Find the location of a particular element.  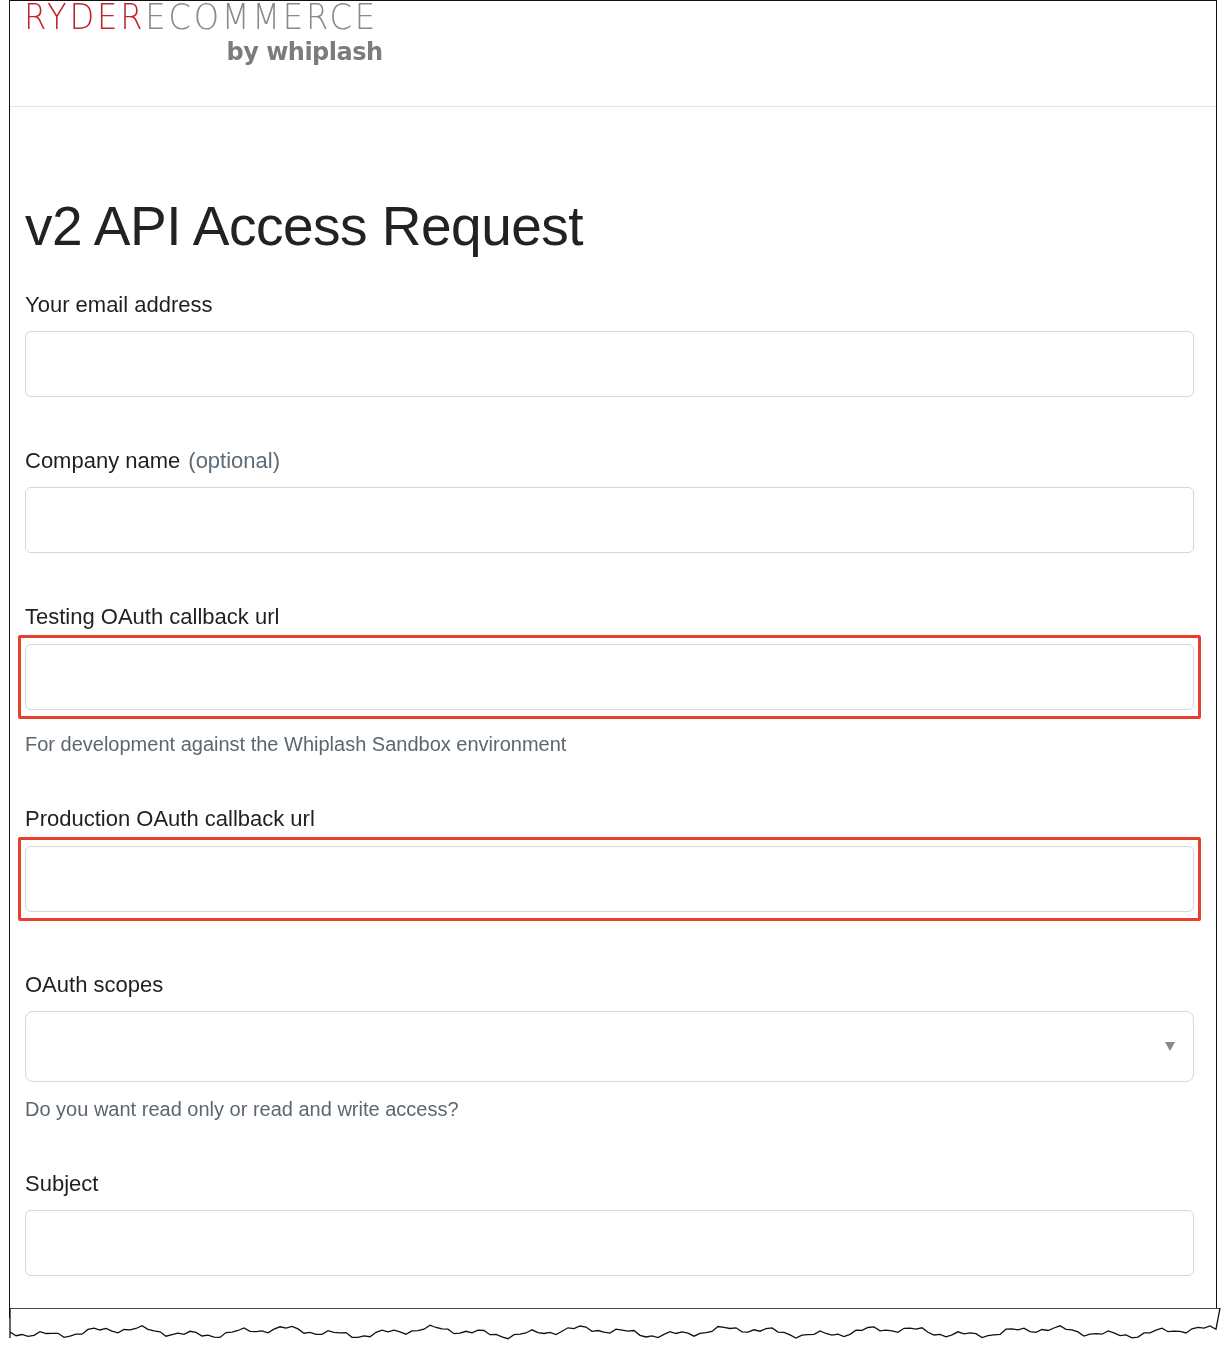

optional-note: (optional) is located at coordinates (234, 461).